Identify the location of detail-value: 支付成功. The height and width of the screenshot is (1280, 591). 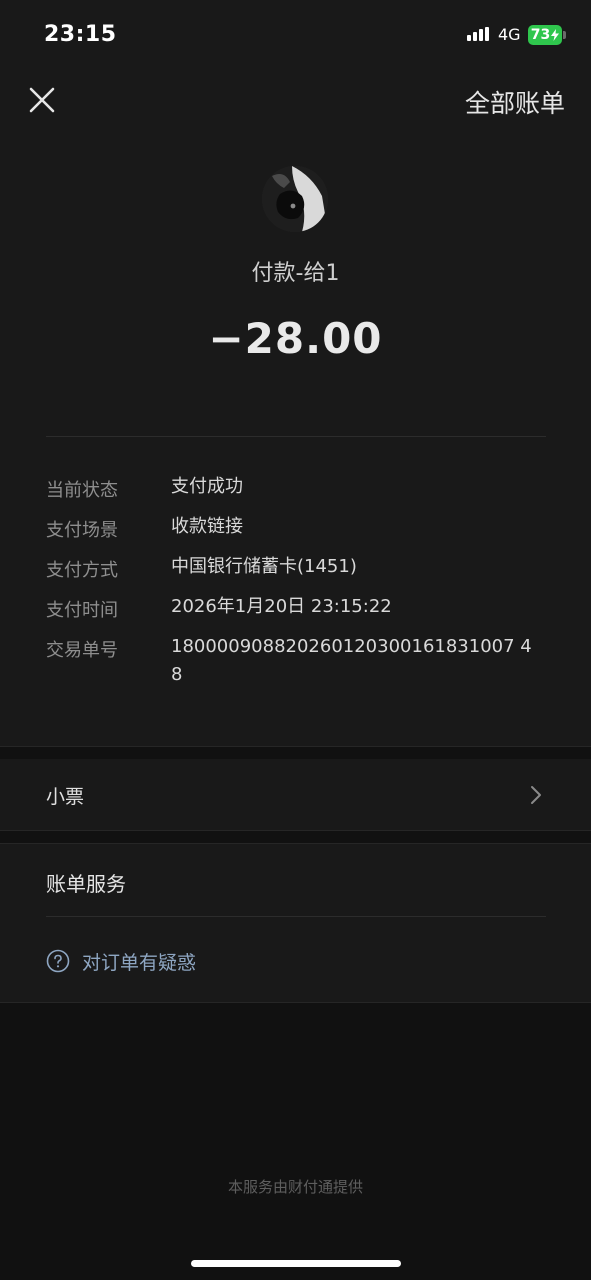
(207, 486).